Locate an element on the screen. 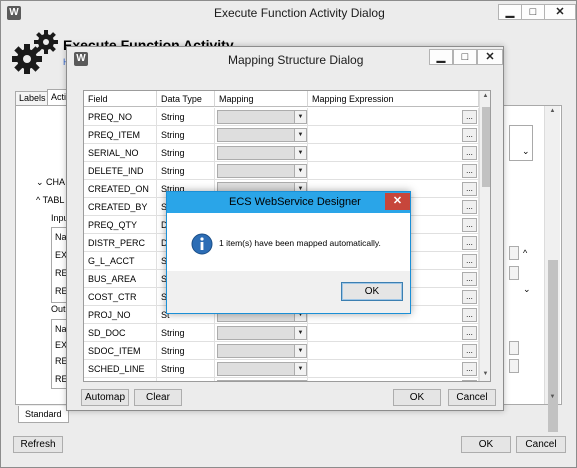  field-cell: BUS_AREA is located at coordinates (120, 279).